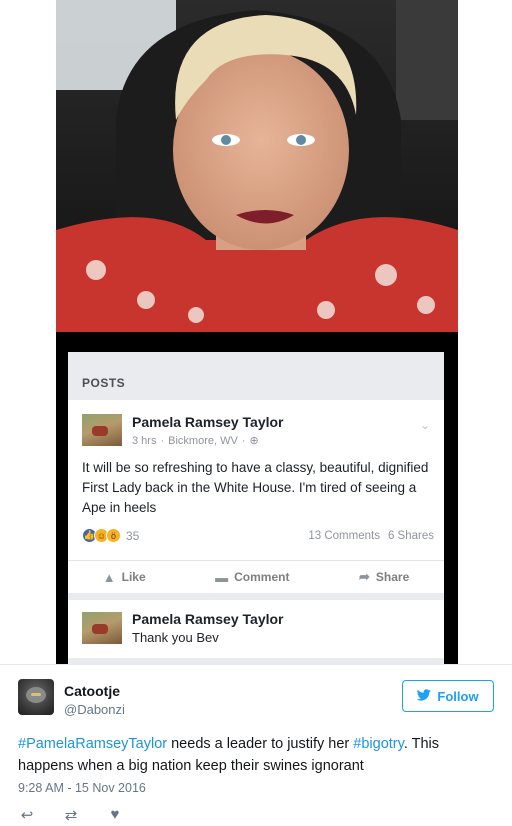  What do you see at coordinates (92, 744) in the screenshot?
I see `hashtag-link: #PamelaRamseyTaylor` at bounding box center [92, 744].